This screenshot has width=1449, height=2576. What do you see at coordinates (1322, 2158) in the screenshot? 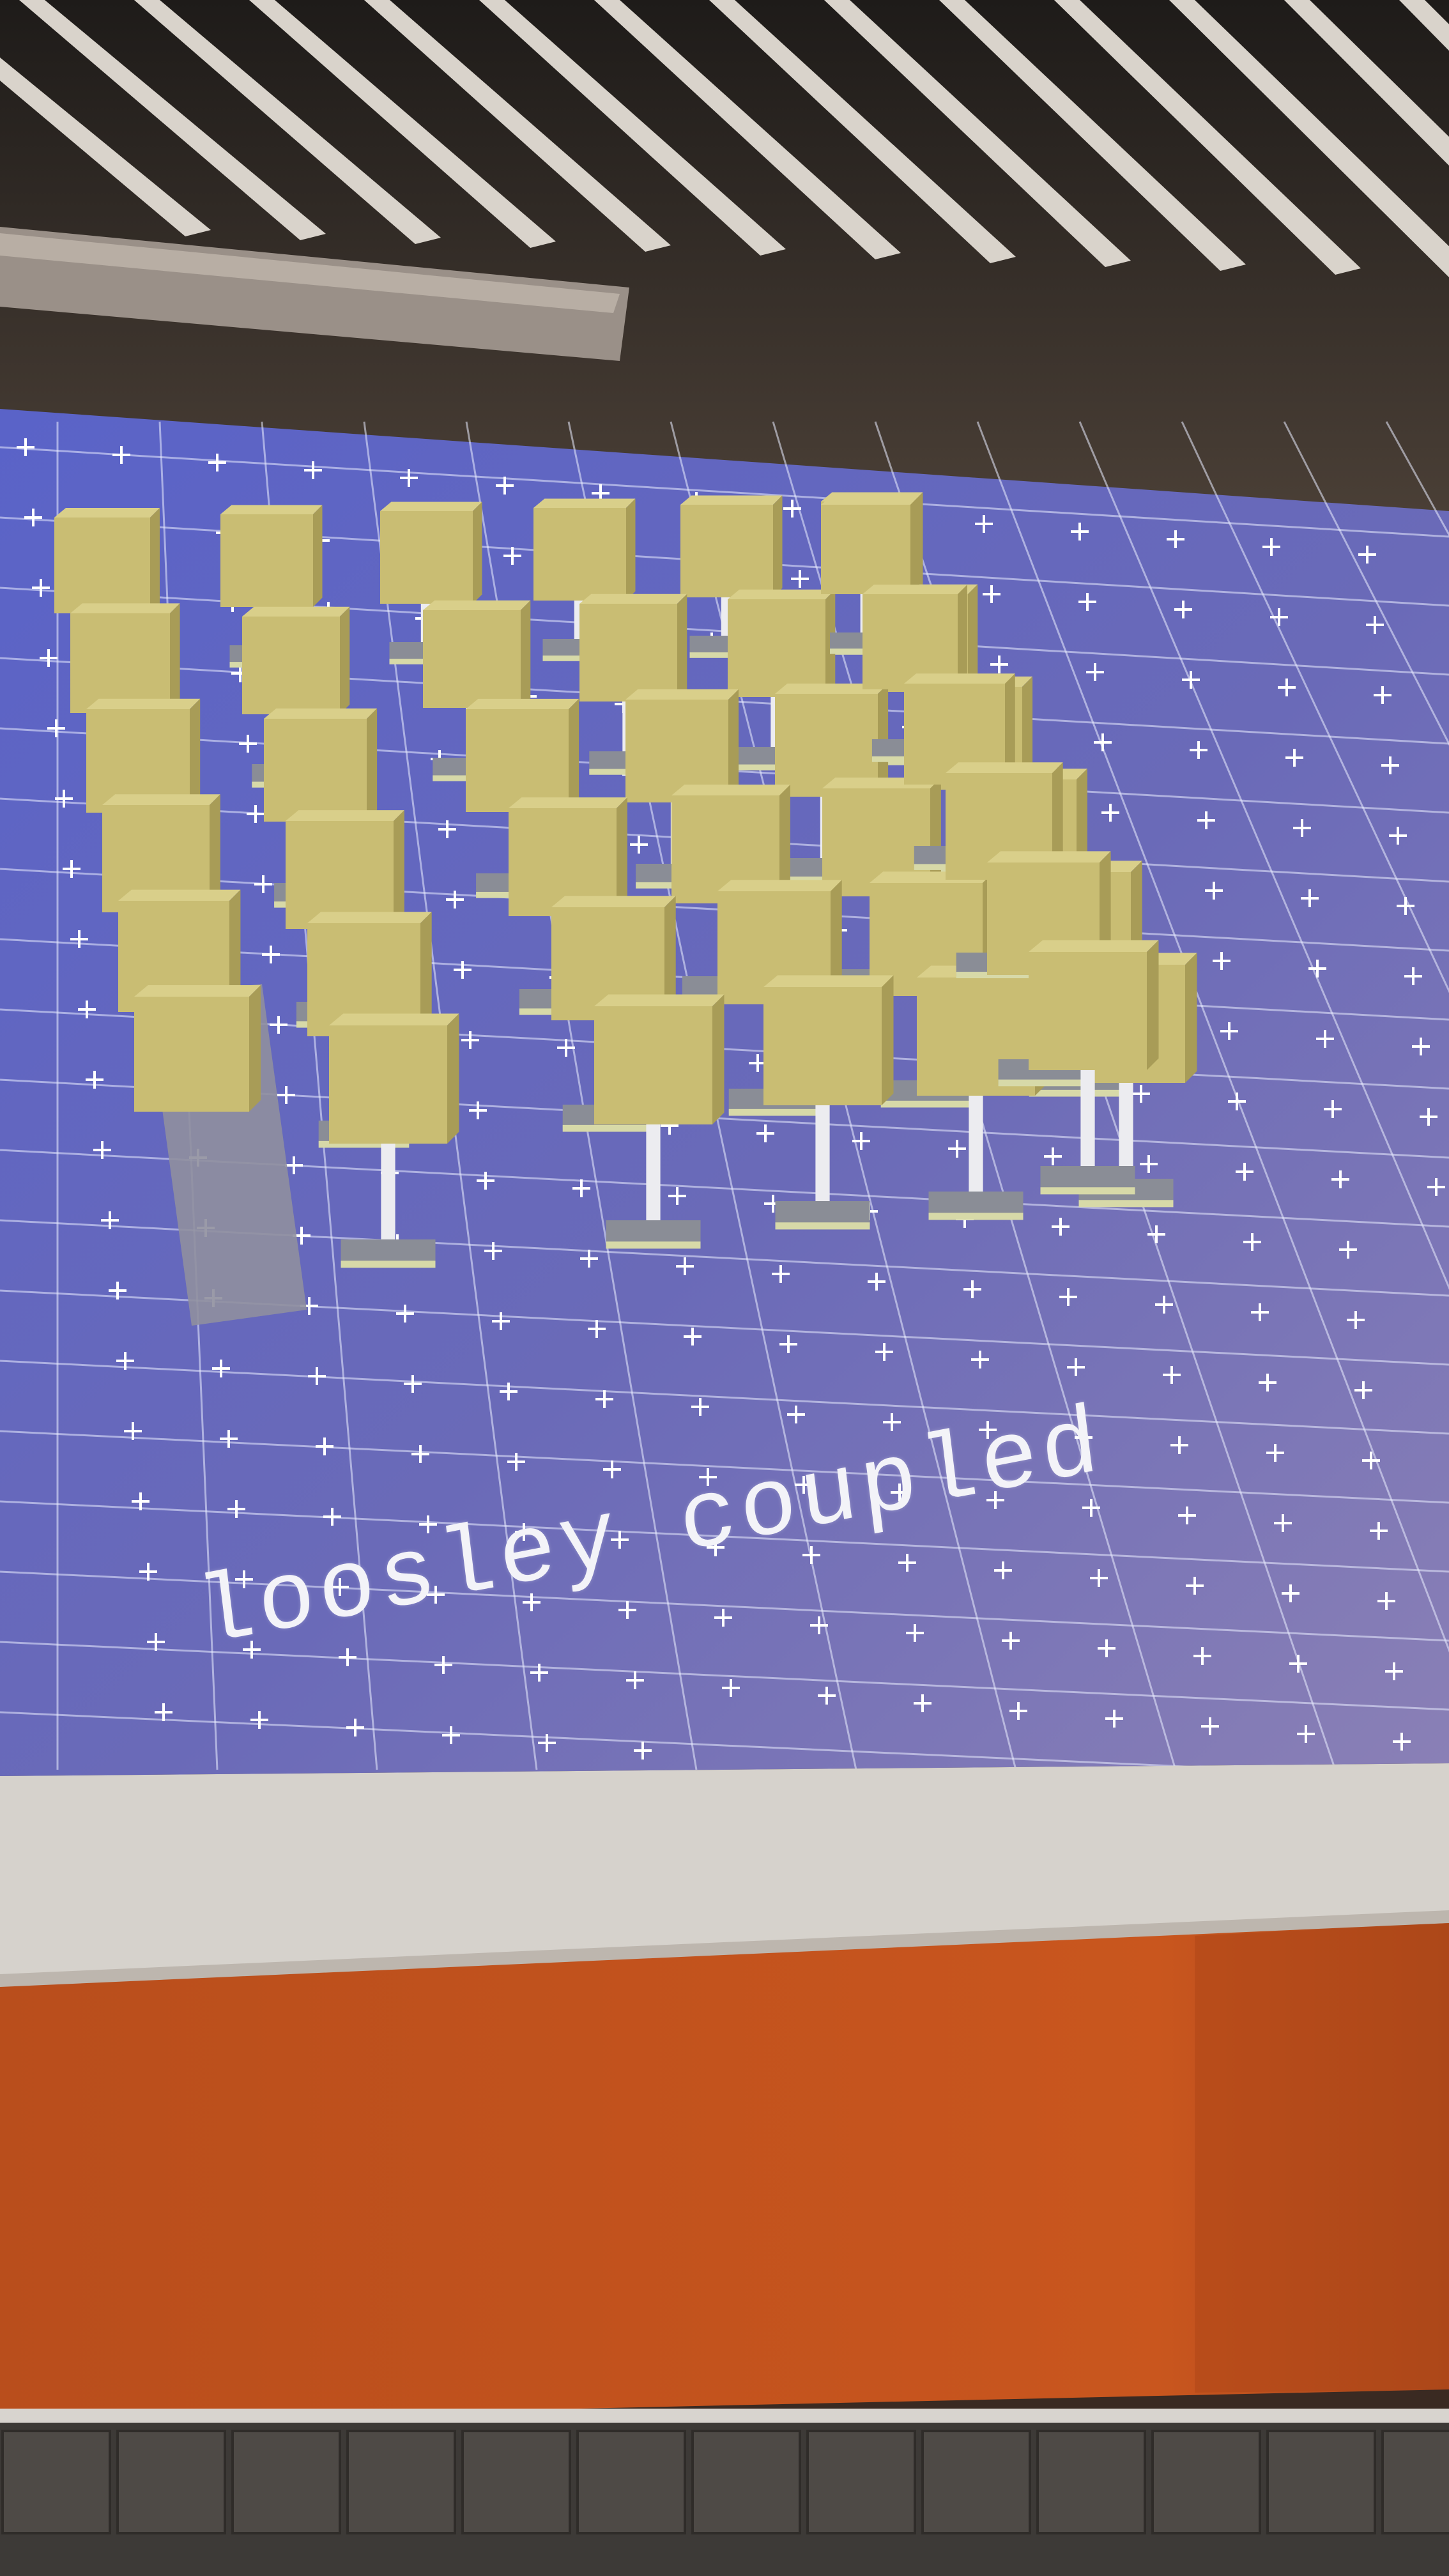
I see `wall-shadow-panel` at bounding box center [1322, 2158].